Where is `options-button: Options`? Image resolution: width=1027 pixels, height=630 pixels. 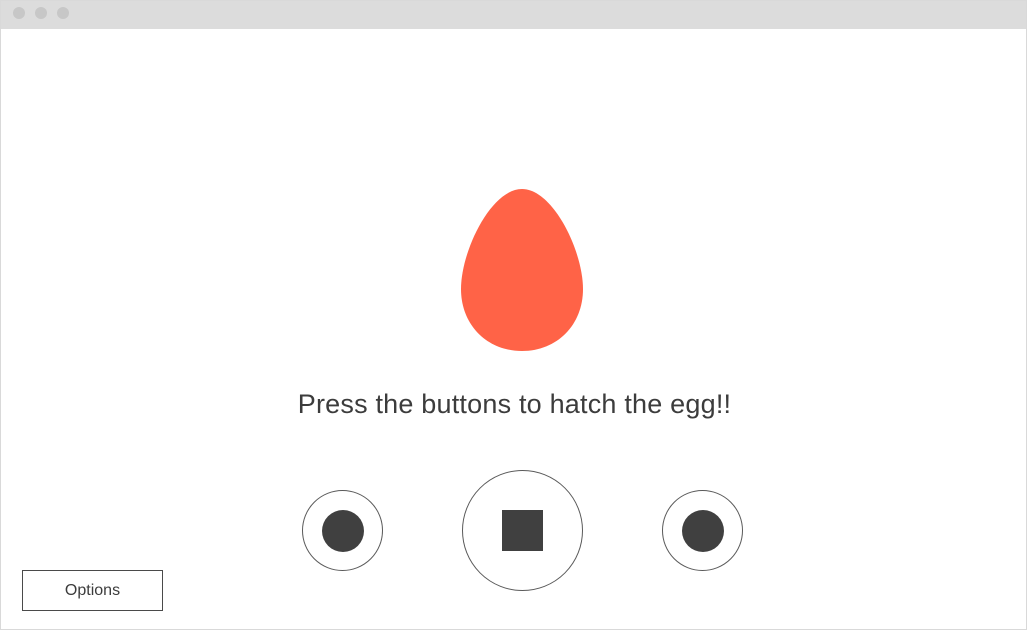 options-button: Options is located at coordinates (92, 590).